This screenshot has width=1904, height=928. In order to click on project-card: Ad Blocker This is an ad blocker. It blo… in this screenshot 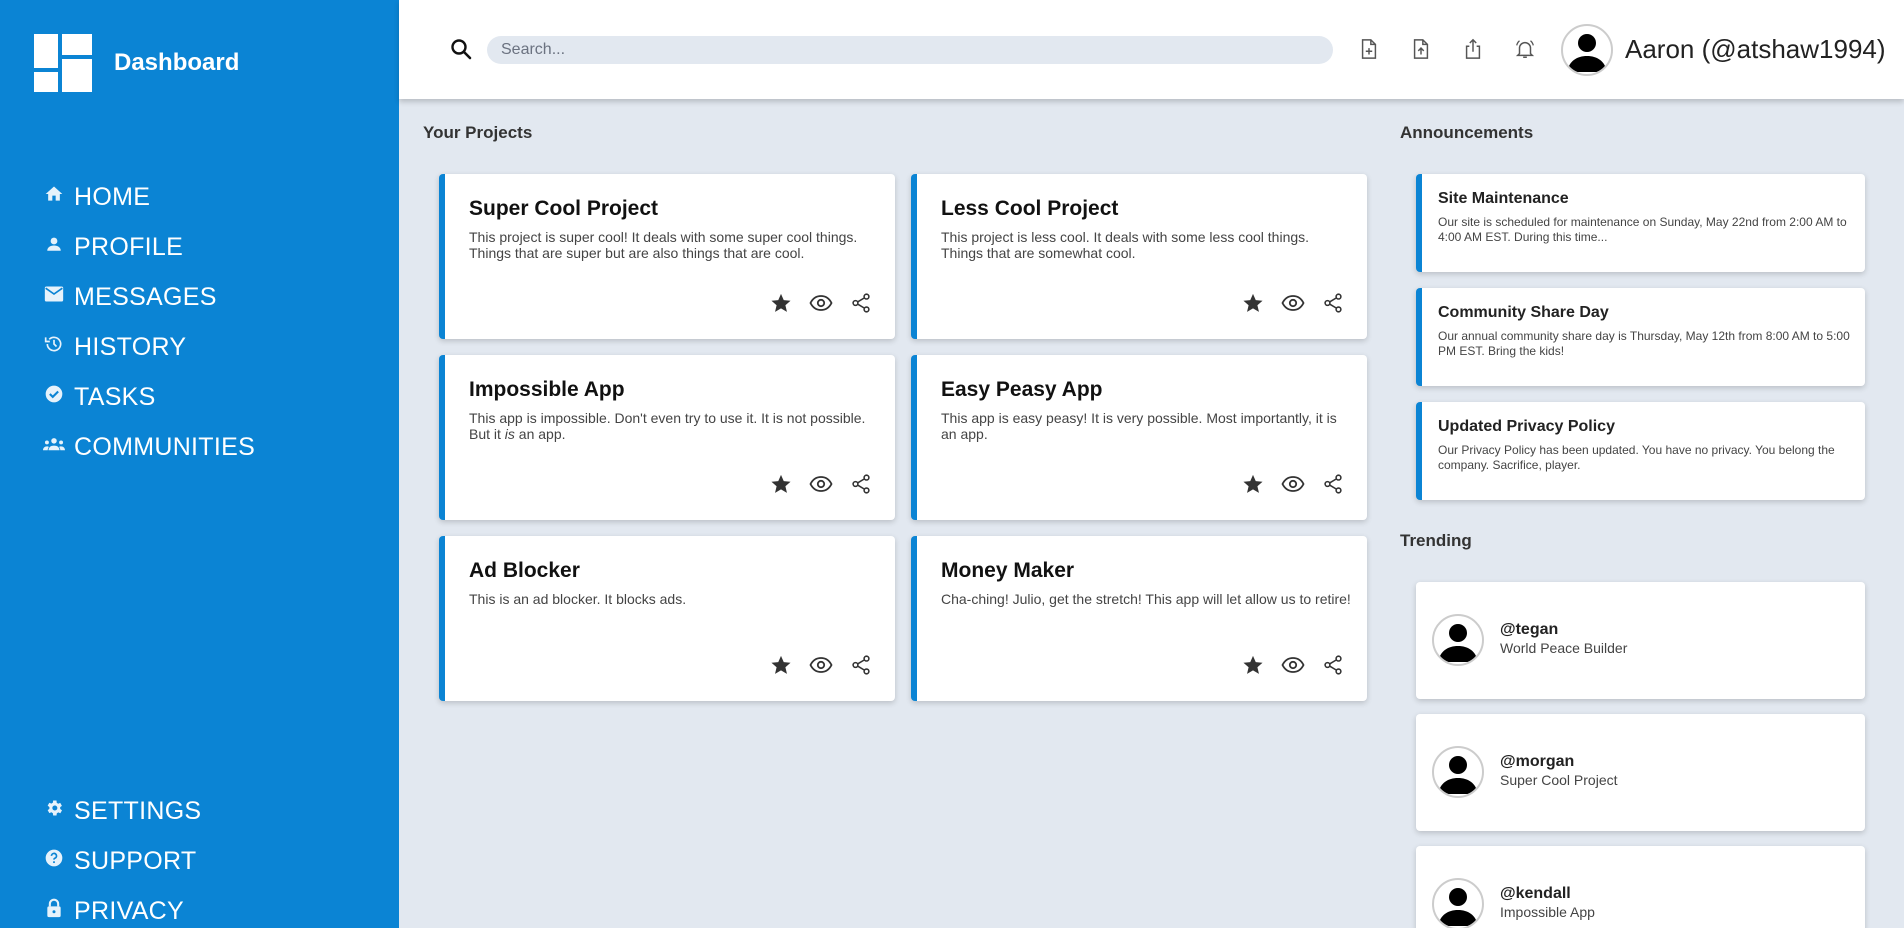, I will do `click(667, 618)`.